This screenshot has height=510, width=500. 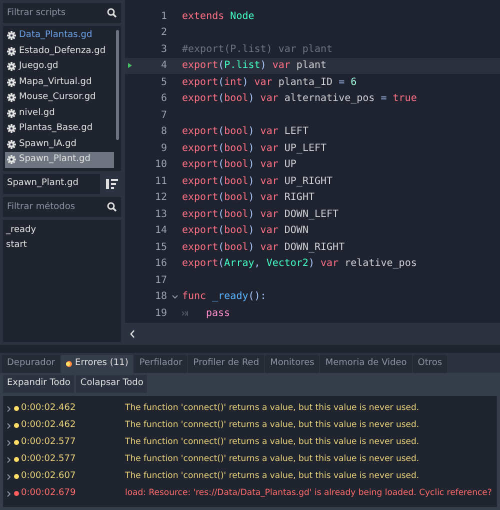 I want to click on script-item: Mapa_Virtual.gd, so click(x=59, y=82).